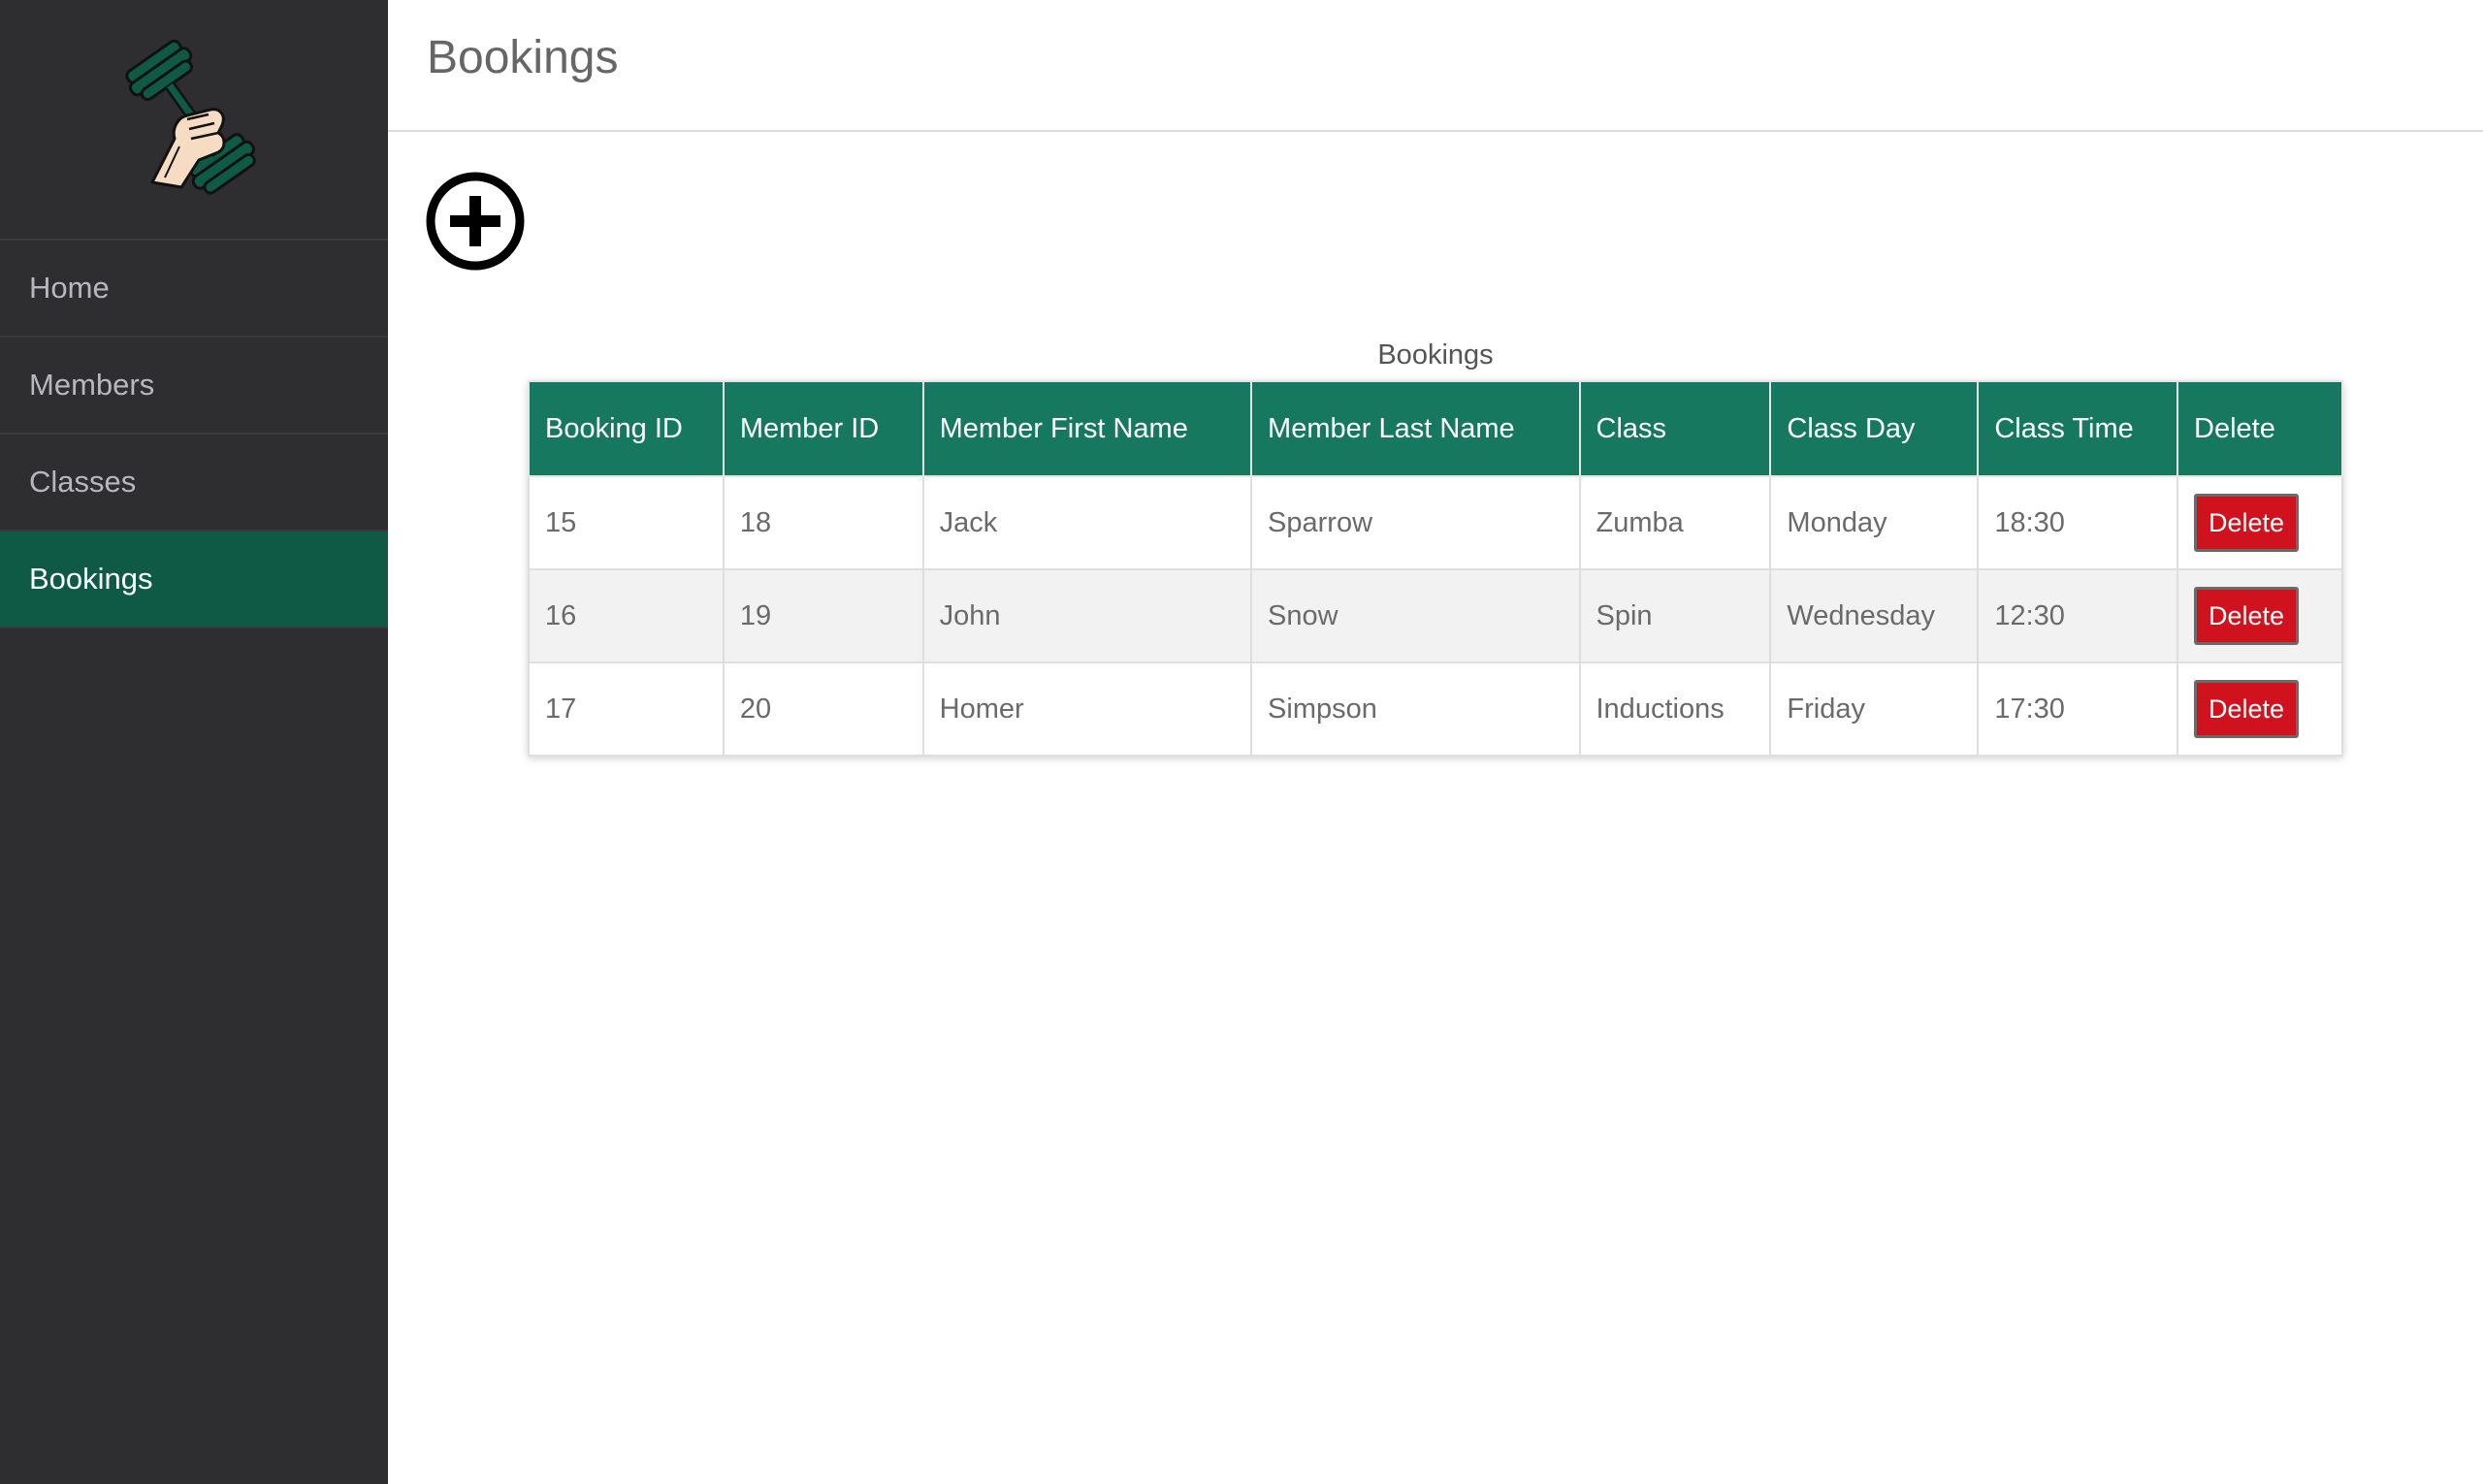  Describe the element at coordinates (1416, 522) in the screenshot. I see `cell-last-name: Sparrow` at that location.